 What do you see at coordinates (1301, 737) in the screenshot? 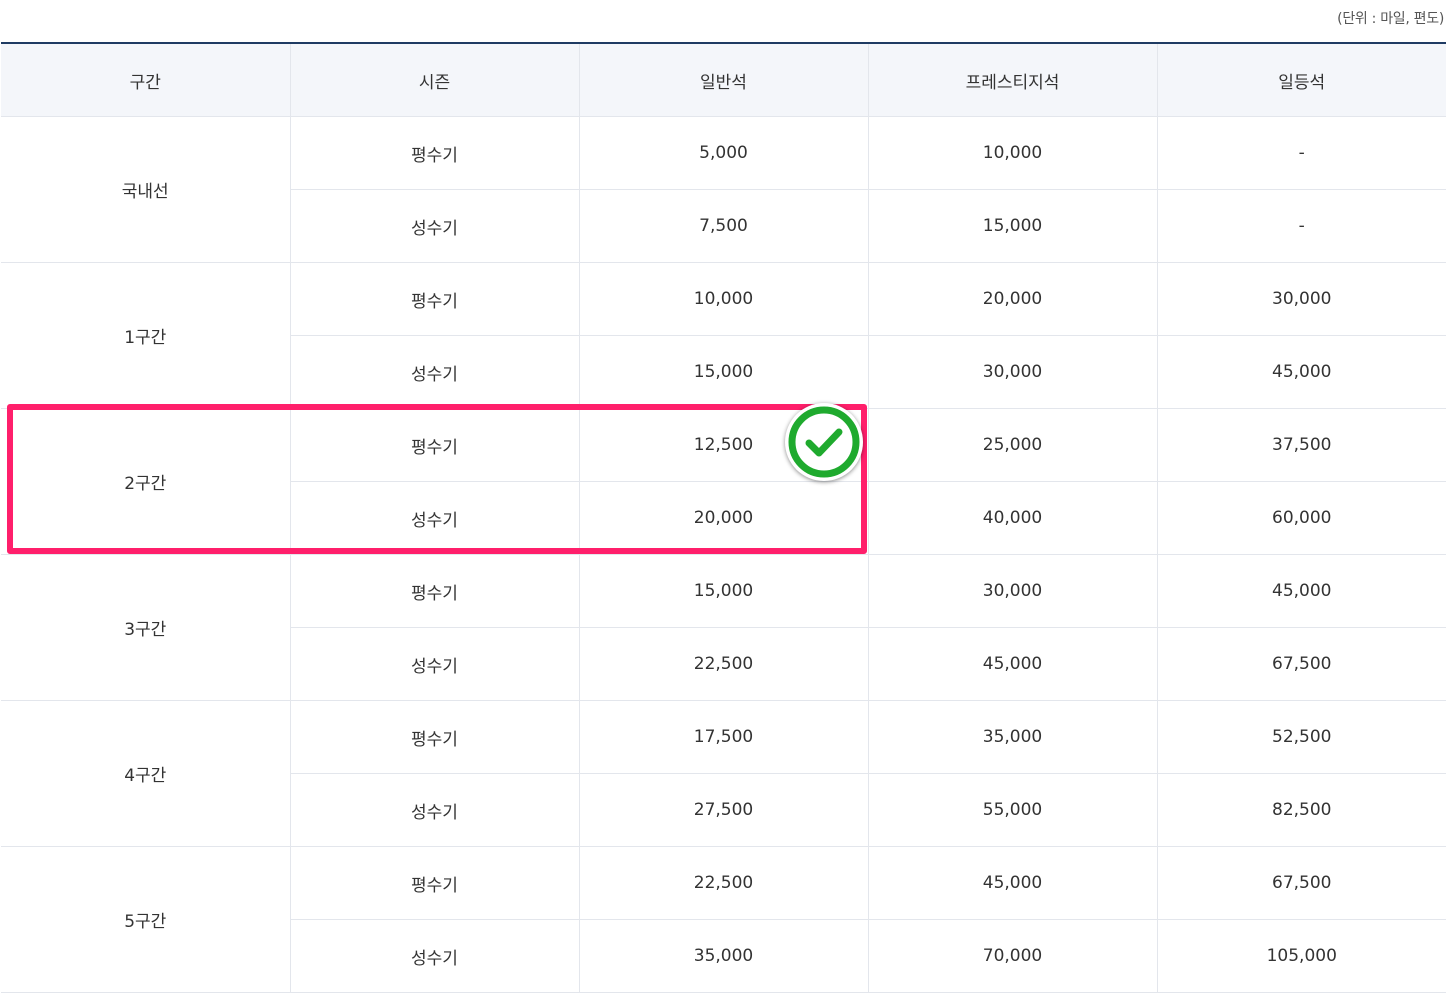
I see `first-cell: 52,500` at bounding box center [1301, 737].